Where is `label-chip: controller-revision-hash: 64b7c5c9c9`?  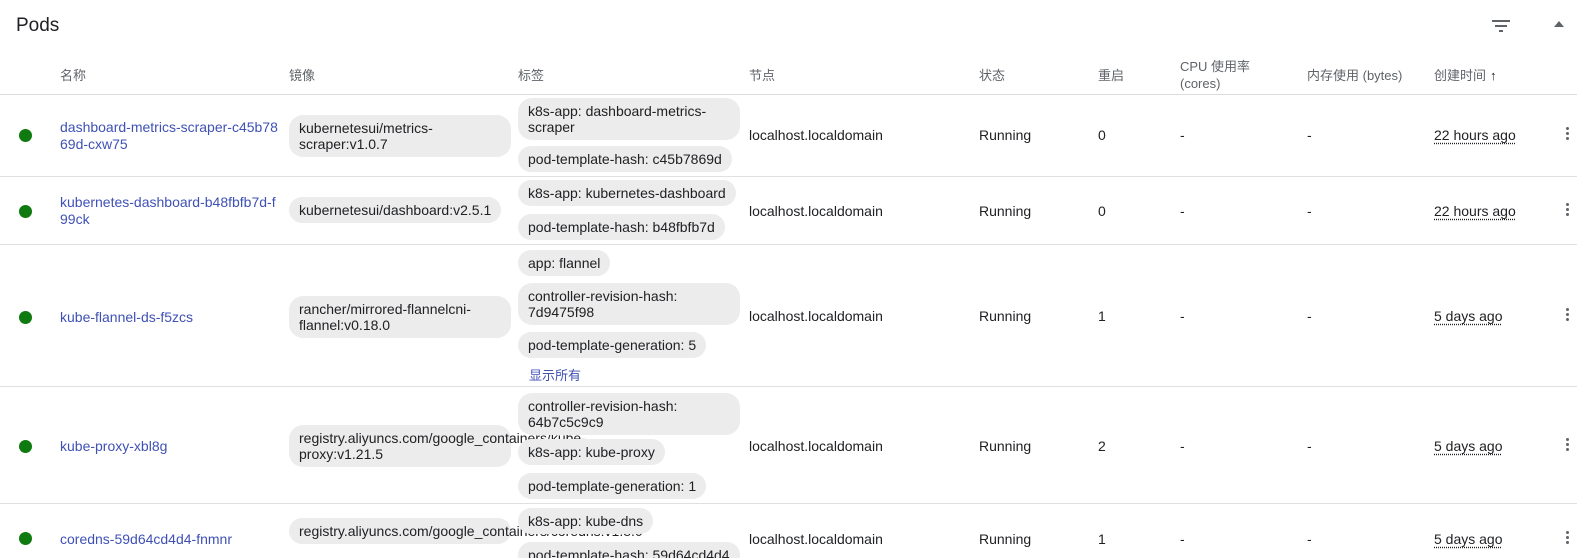
label-chip: controller-revision-hash: 64b7c5c9c9 is located at coordinates (629, 414).